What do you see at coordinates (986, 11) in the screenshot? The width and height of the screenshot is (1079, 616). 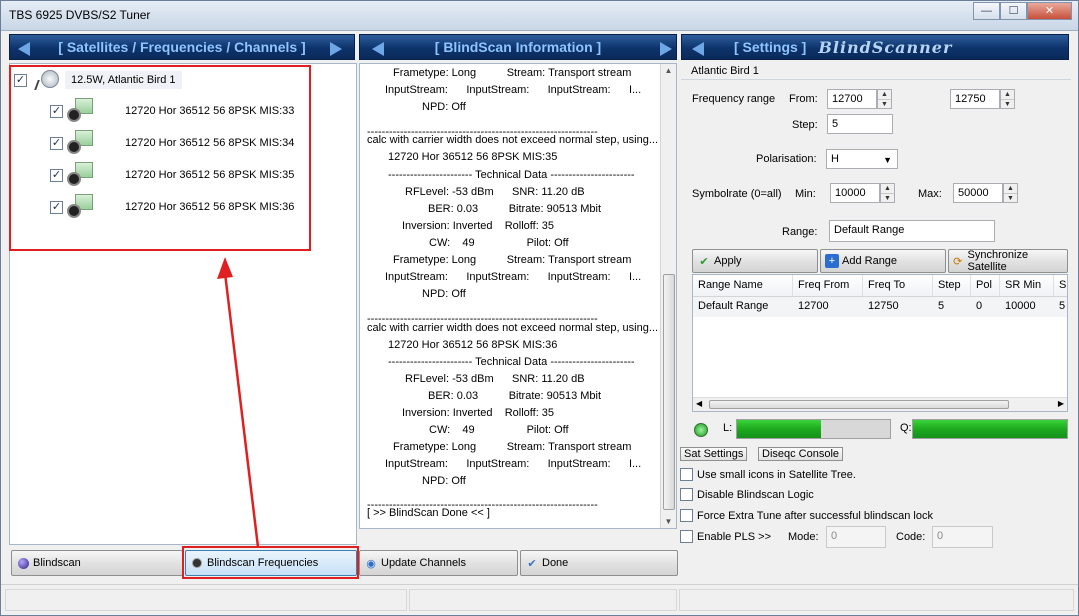 I see `minimize-button: —` at bounding box center [986, 11].